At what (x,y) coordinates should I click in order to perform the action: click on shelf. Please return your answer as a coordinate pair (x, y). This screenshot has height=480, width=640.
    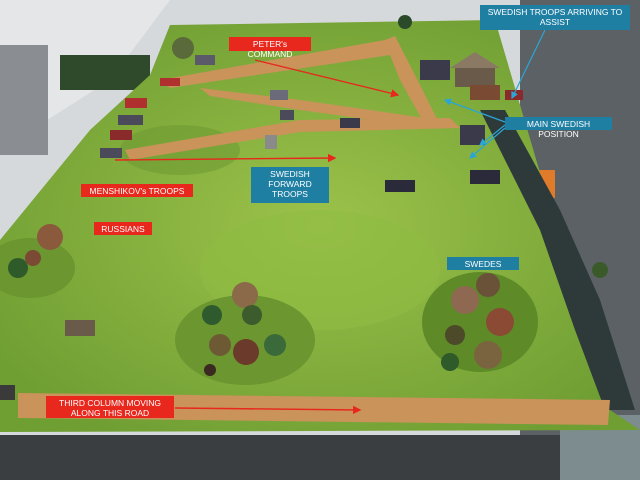
    Looking at the image, I should click on (24, 100).